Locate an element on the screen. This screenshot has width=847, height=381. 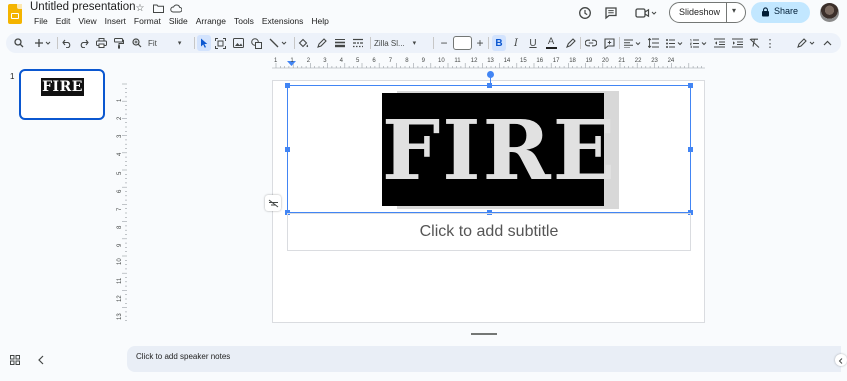
rotate-handle is located at coordinates (490, 74).